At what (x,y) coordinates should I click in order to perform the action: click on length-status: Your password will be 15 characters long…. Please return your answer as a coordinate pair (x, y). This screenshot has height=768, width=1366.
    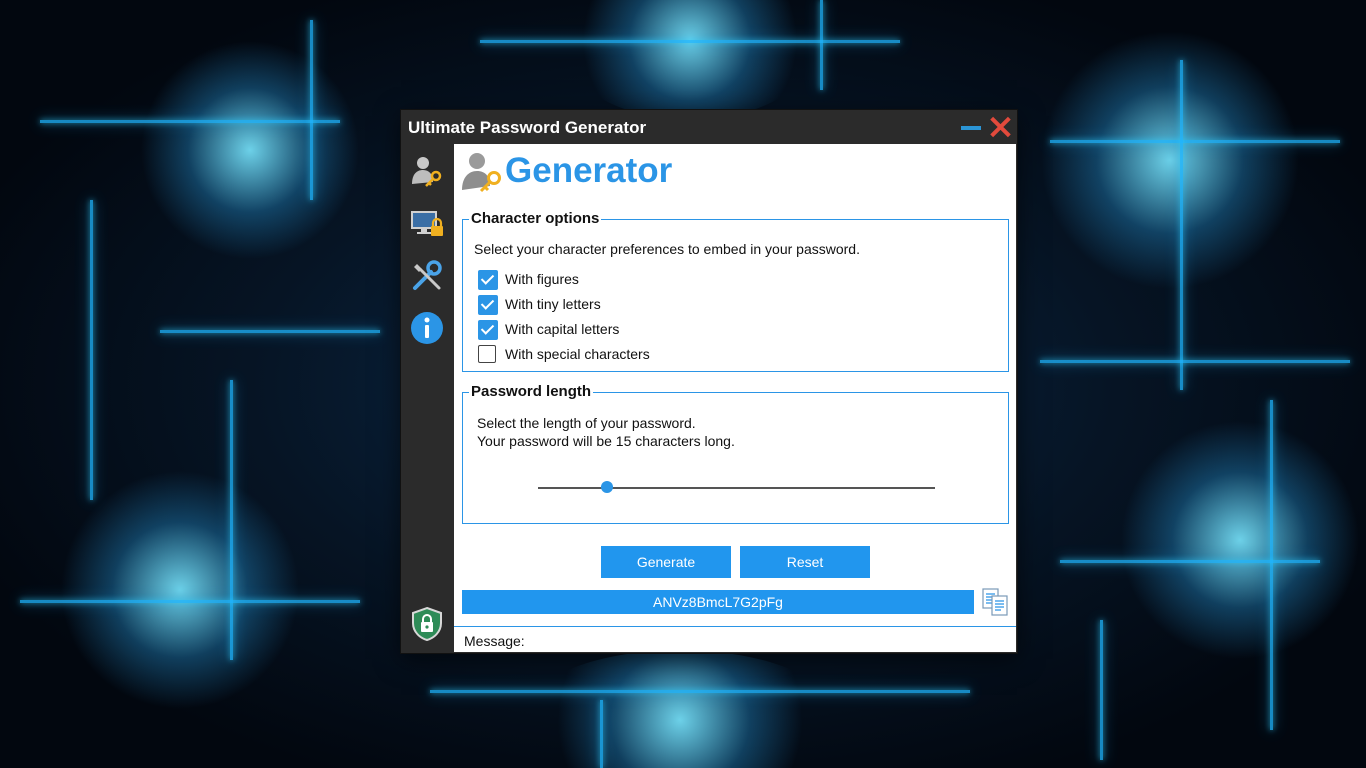
    Looking at the image, I should click on (606, 441).